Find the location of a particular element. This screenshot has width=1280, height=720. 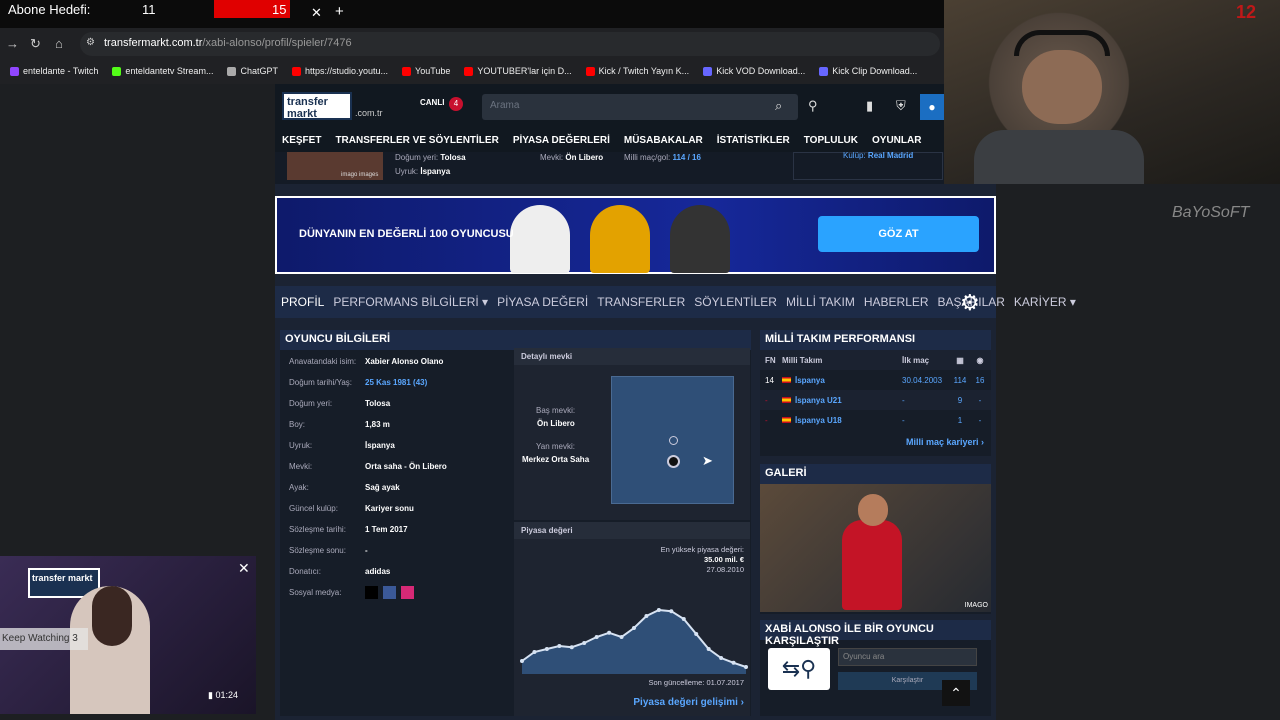

account-button: ● is located at coordinates (932, 107).